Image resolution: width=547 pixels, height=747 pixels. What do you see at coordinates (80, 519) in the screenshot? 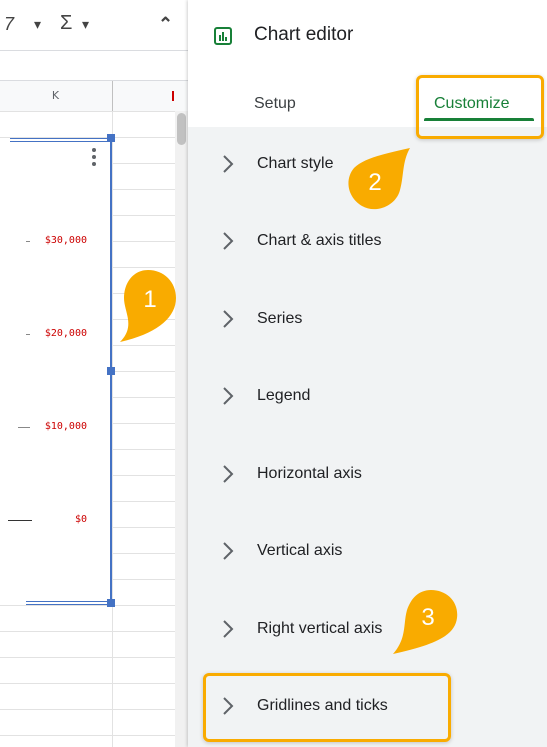
I see `y-axis-label: $0` at bounding box center [80, 519].